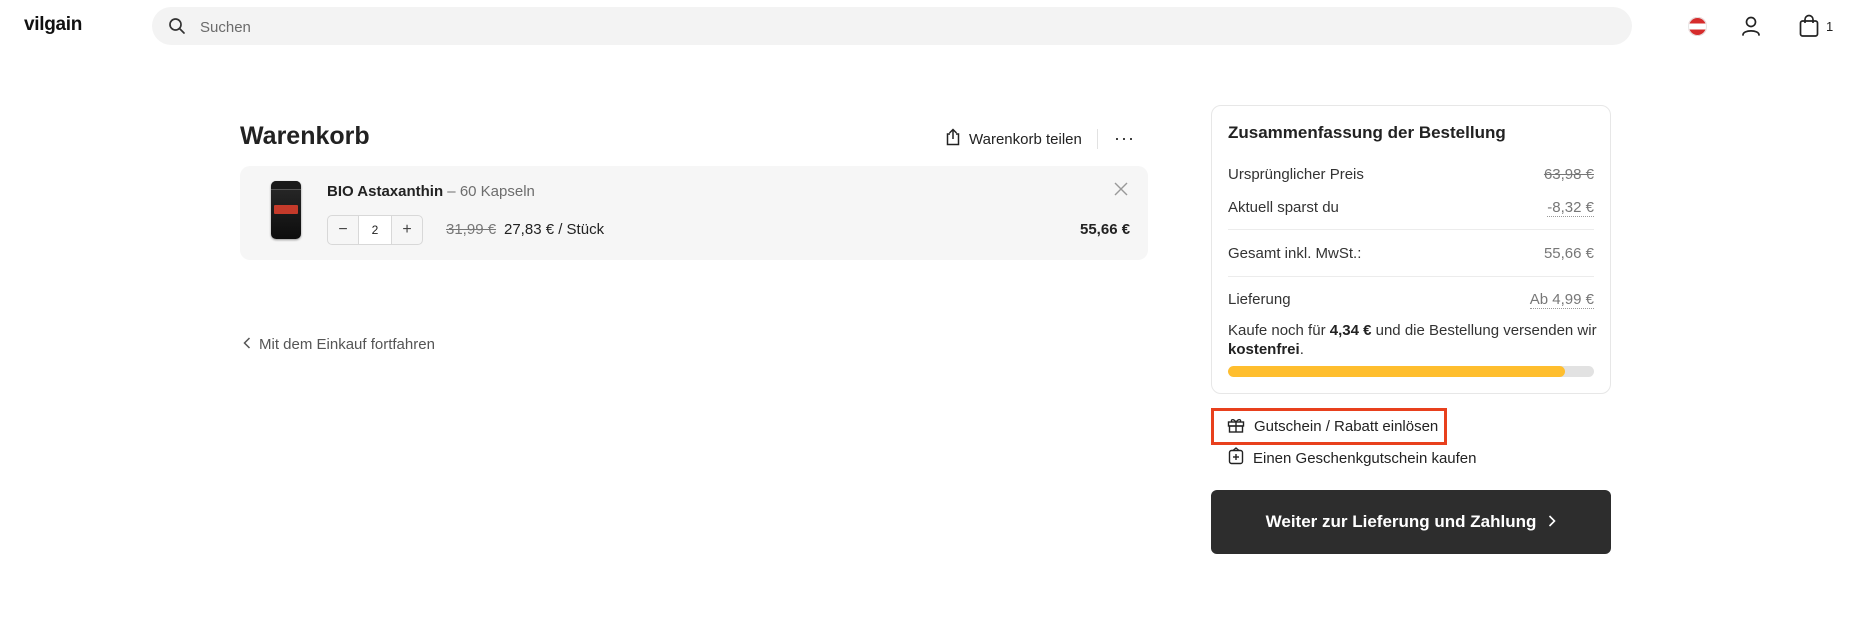 This screenshot has height=620, width=1859. I want to click on buy-gift-card-label: Einen Geschenkgutschein kaufen, so click(1365, 458).